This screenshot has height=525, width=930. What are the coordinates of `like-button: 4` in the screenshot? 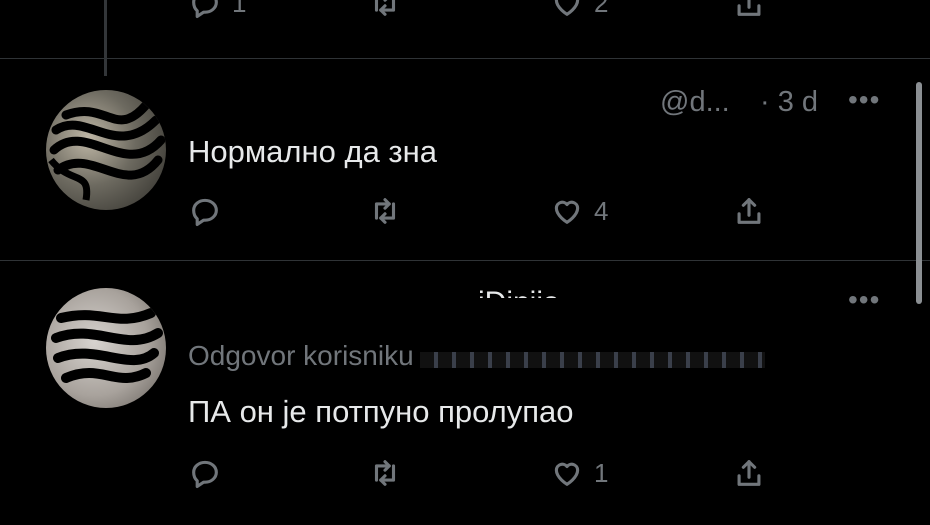 It's located at (579, 211).